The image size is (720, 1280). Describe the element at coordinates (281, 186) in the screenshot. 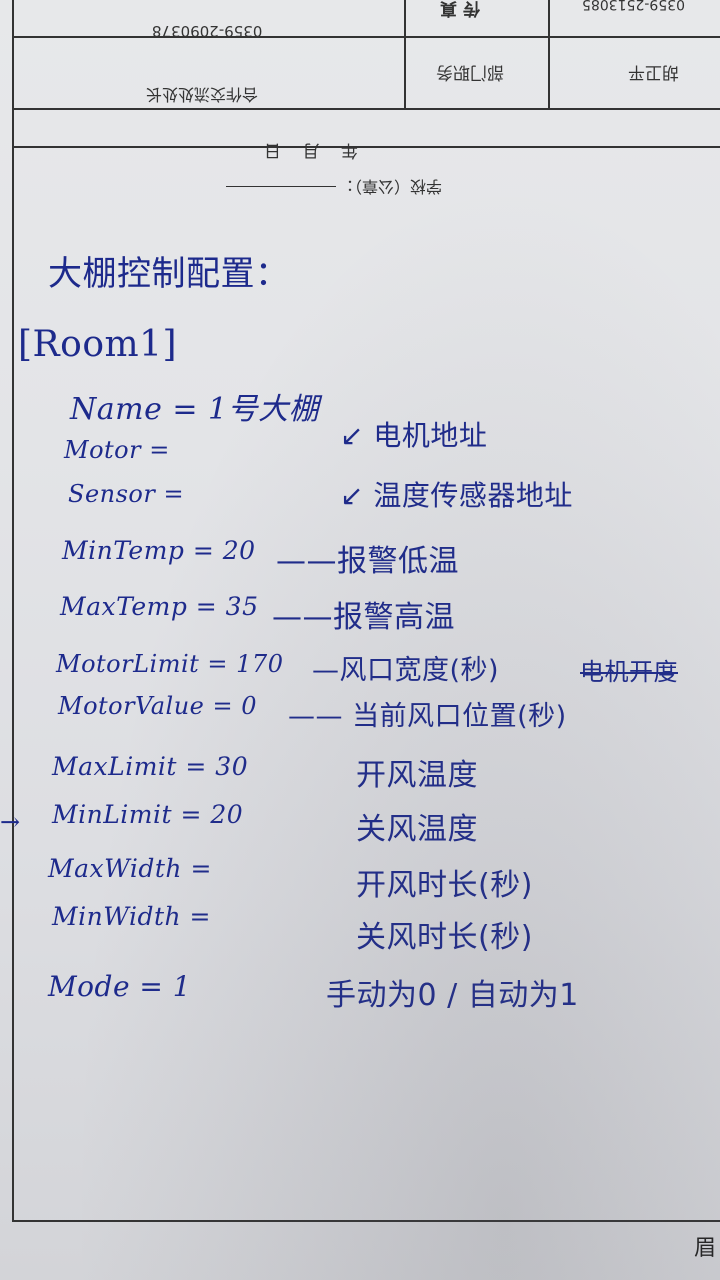

I see `form-seal-underline` at that location.